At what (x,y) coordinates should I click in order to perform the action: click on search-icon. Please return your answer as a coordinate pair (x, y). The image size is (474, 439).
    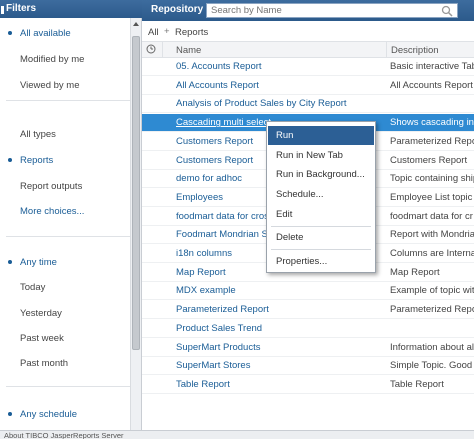
    Looking at the image, I should click on (447, 11).